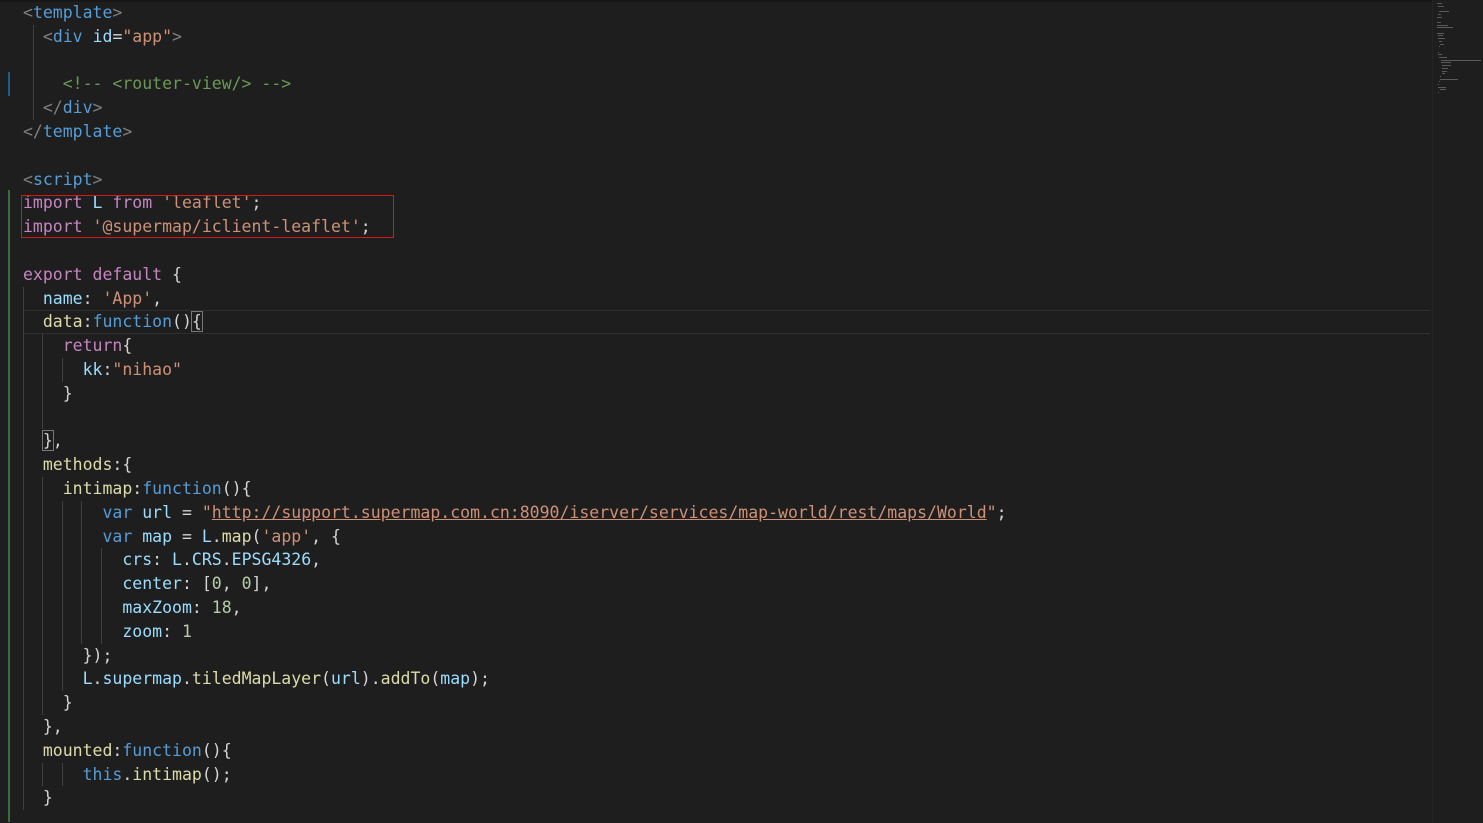 The height and width of the screenshot is (823, 1483). What do you see at coordinates (715, 346) in the screenshot?
I see `code-line: return{` at bounding box center [715, 346].